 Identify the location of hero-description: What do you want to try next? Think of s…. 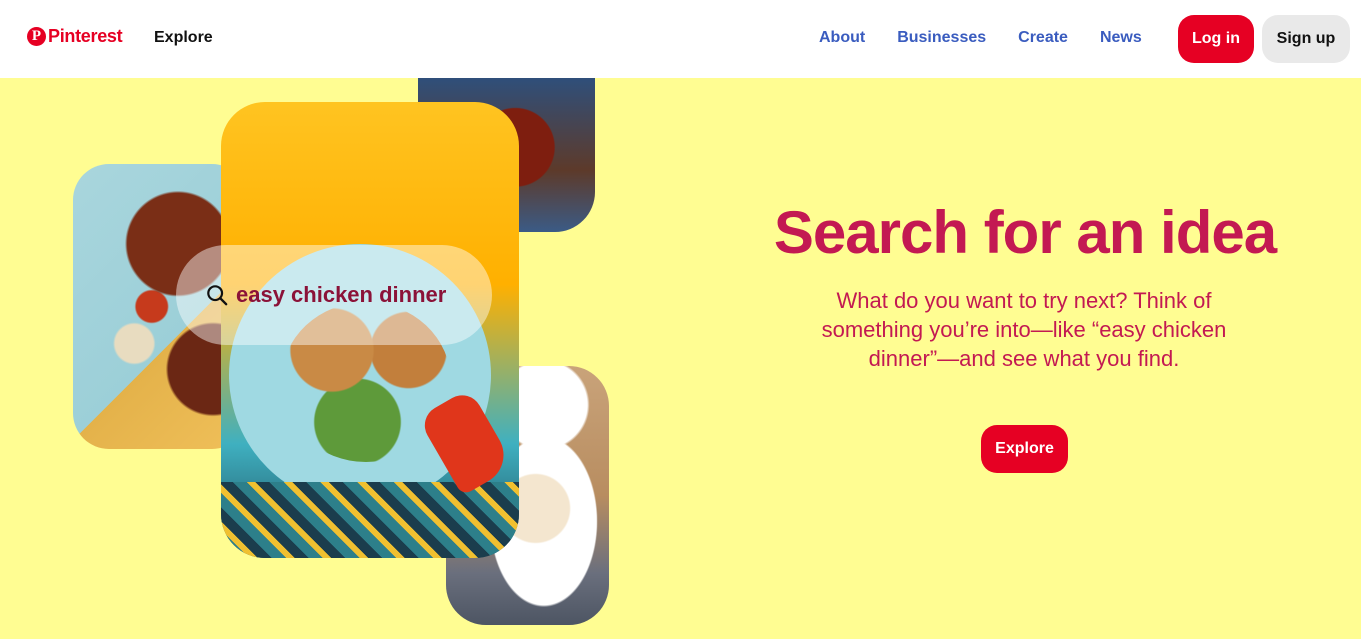
(1024, 329).